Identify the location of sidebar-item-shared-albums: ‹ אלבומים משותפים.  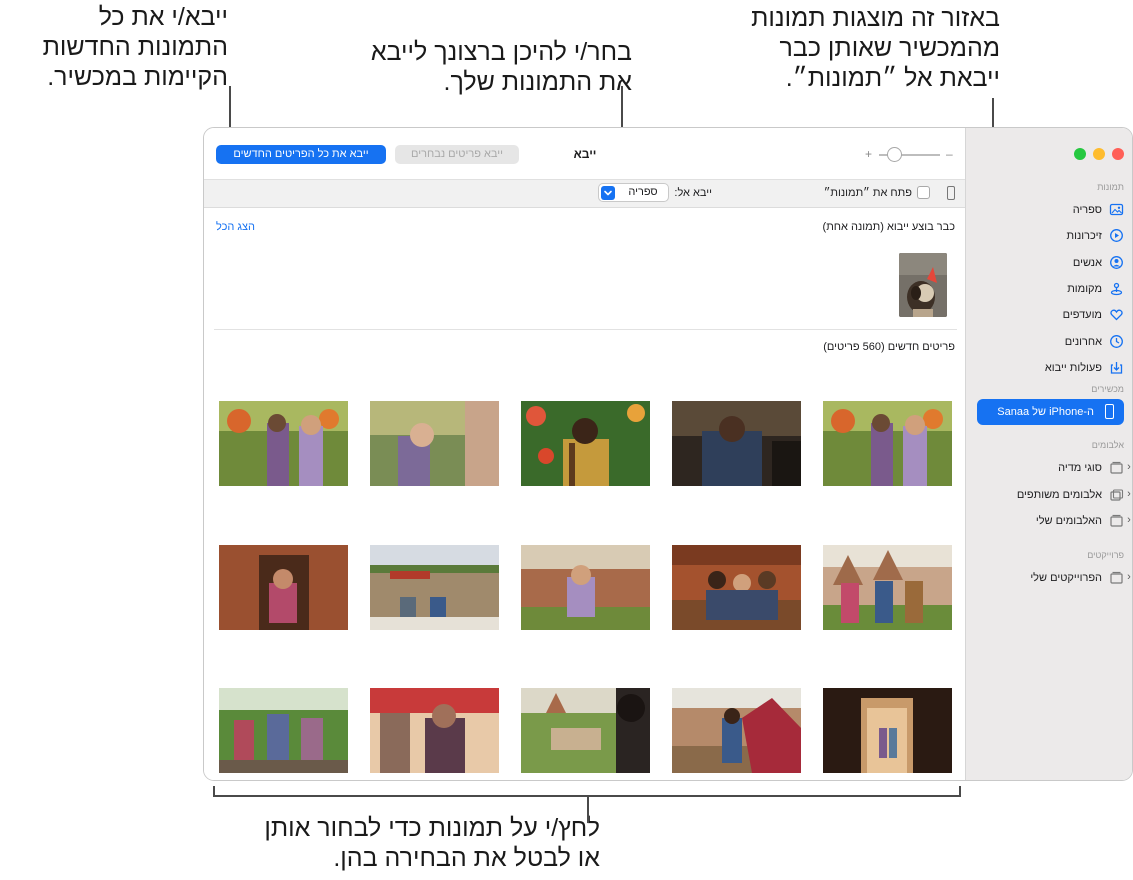
(1052, 495).